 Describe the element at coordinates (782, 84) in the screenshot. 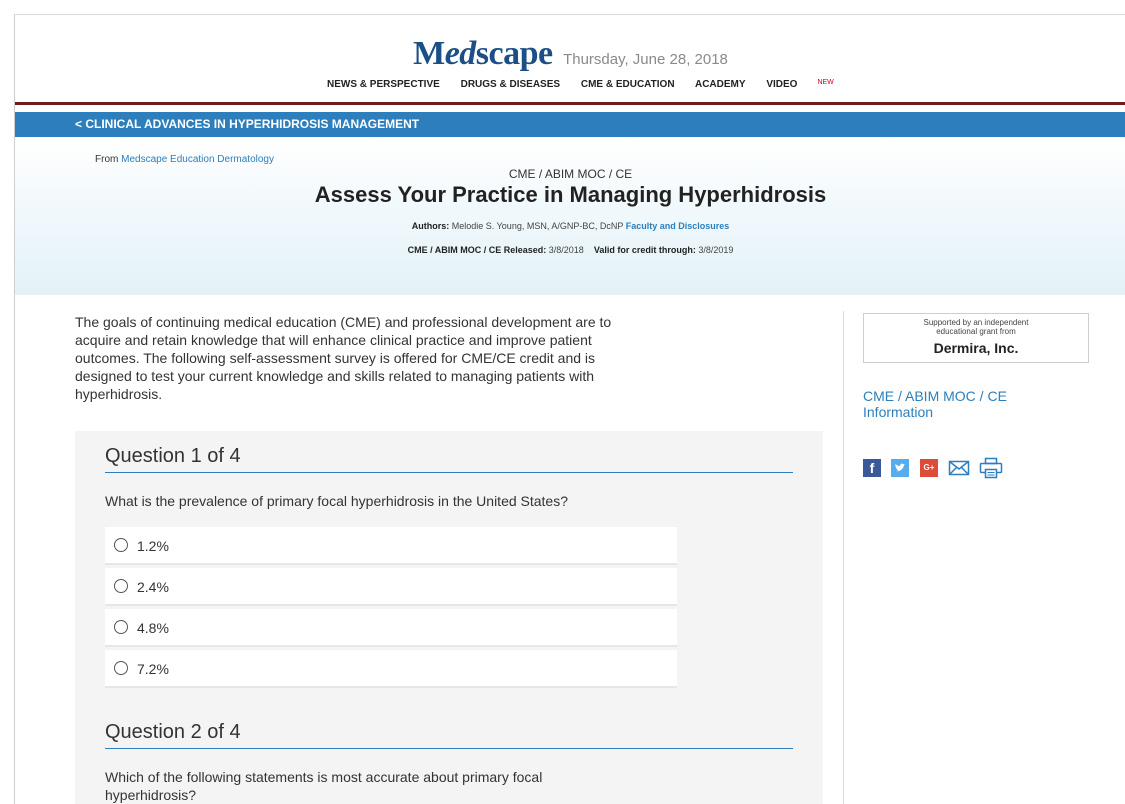

I see `nav-video-label: VIDEO` at that location.